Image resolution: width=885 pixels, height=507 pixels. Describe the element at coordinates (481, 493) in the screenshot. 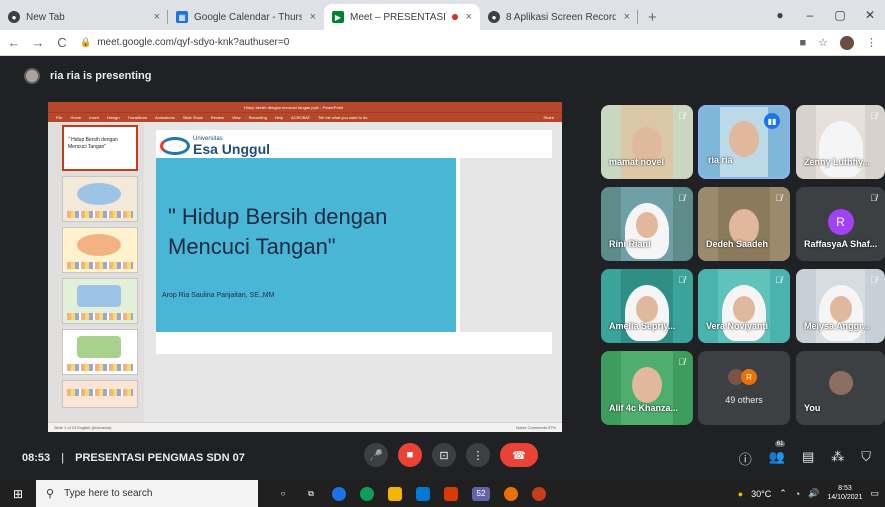

I see `teams-icon: 52` at that location.